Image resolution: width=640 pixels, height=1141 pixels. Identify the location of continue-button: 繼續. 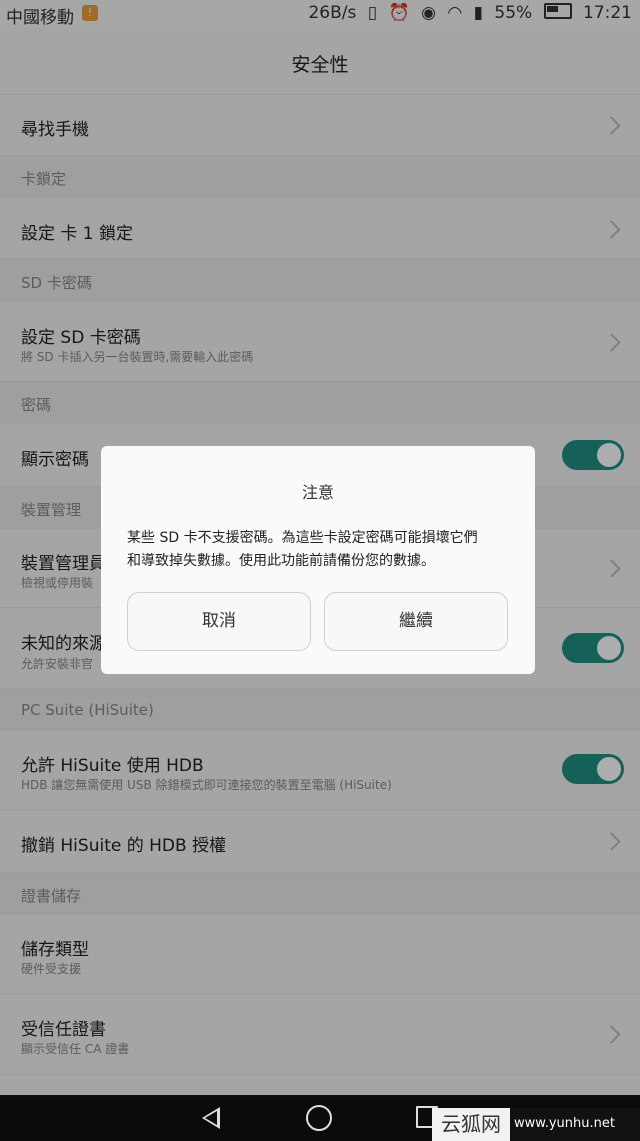
(416, 621).